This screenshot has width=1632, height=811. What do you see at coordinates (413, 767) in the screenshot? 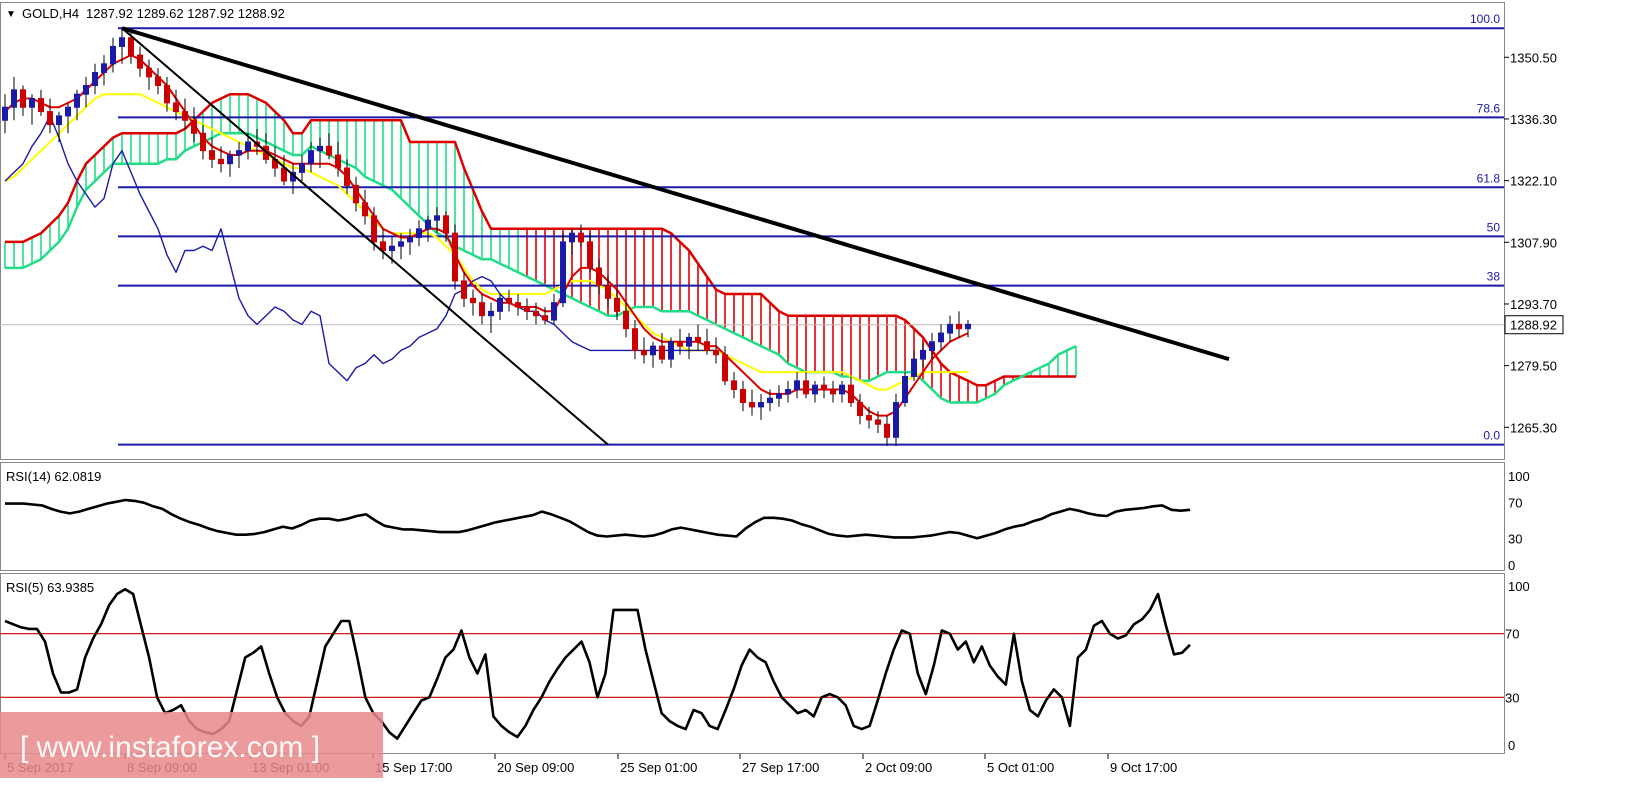
I see `time-axis-label: 15 Sep 17:00` at bounding box center [413, 767].